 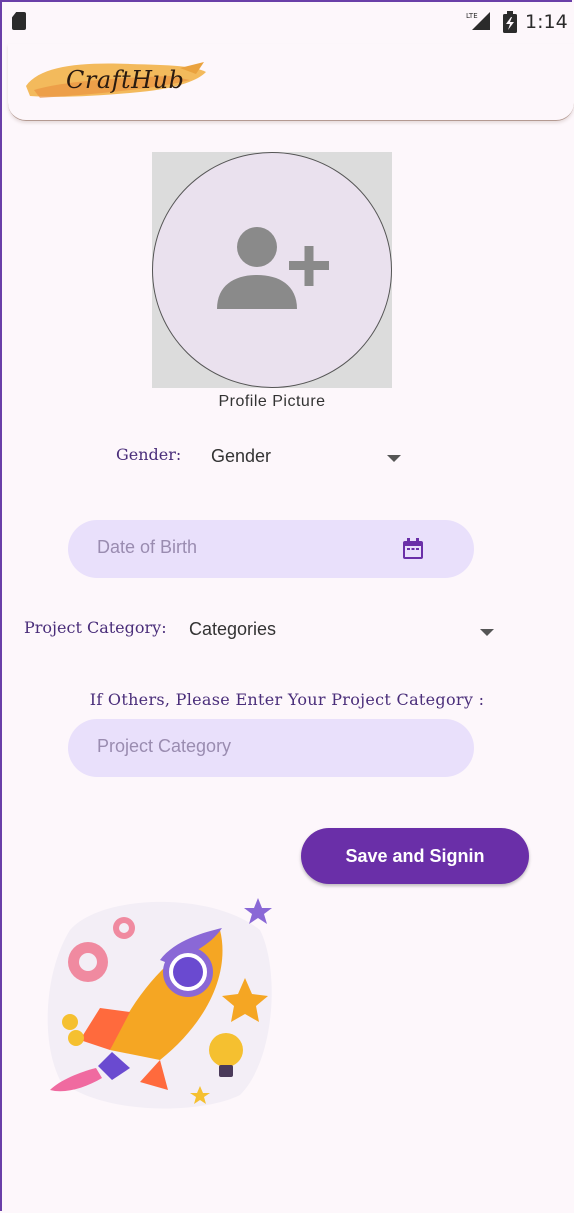 What do you see at coordinates (95, 627) in the screenshot?
I see `project-category-label: Project Category:` at bounding box center [95, 627].